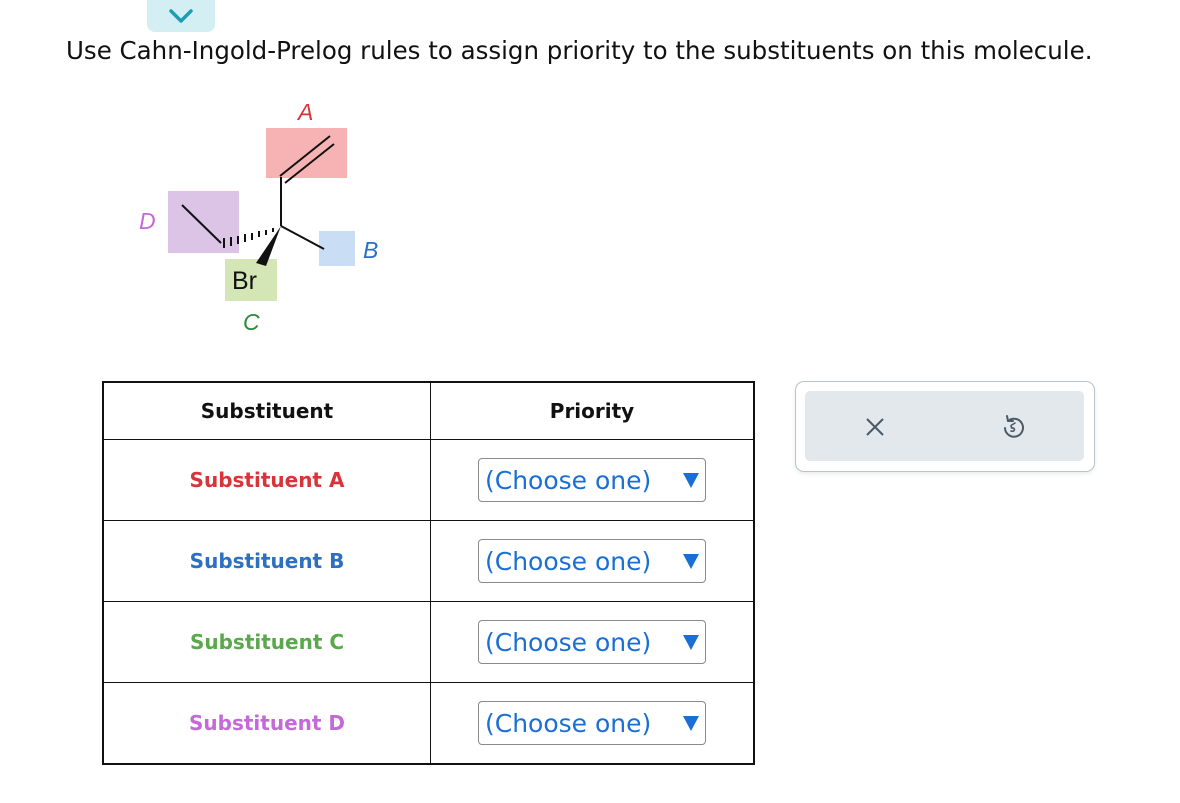 The image size is (1180, 803). What do you see at coordinates (244, 281) in the screenshot?
I see `bromine-atom: Br` at bounding box center [244, 281].